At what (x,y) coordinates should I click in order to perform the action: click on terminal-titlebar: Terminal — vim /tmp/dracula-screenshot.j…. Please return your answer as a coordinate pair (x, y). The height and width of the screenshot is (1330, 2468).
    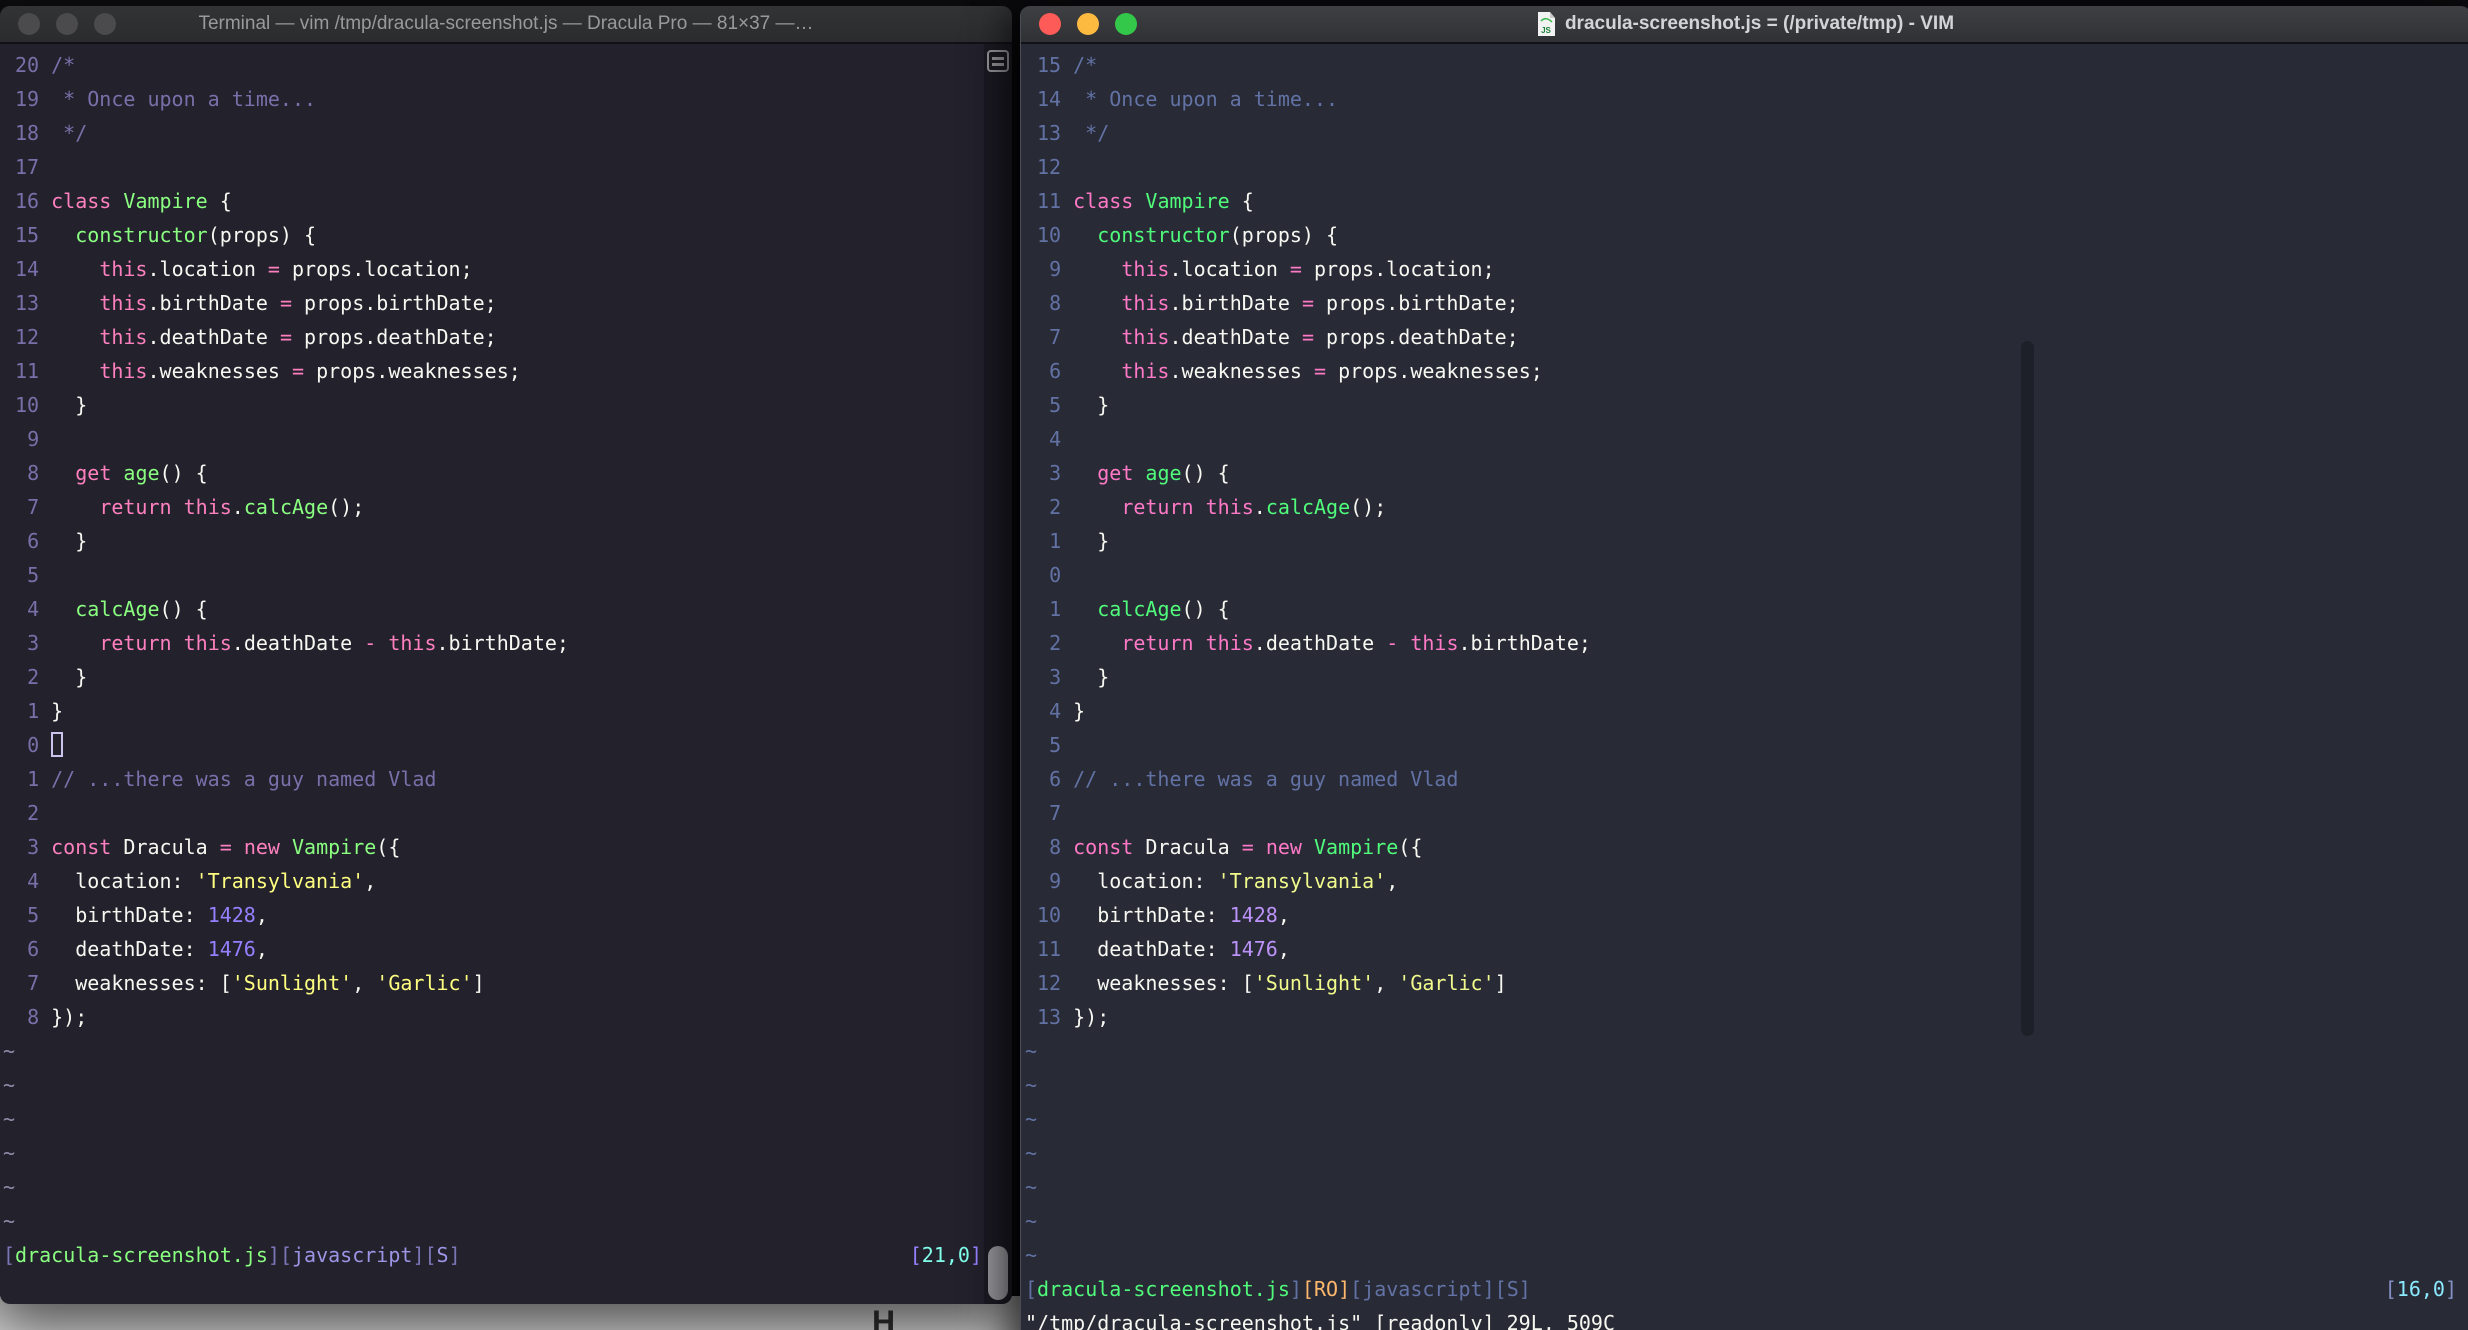
    Looking at the image, I should click on (506, 25).